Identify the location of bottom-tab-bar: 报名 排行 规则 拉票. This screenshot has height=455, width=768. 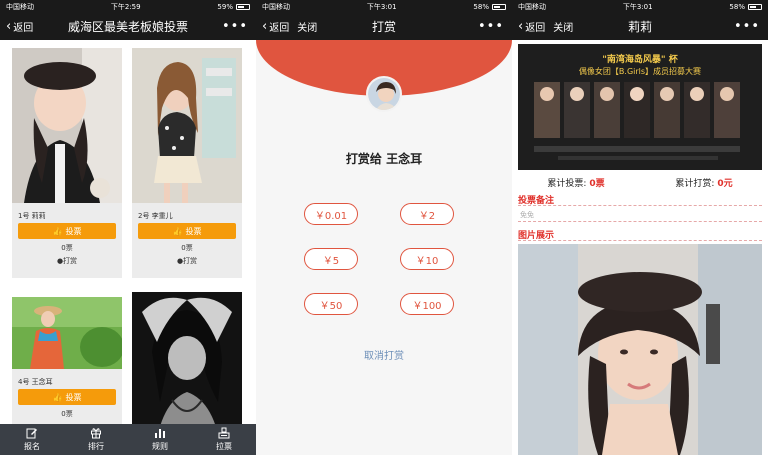
(128, 439).